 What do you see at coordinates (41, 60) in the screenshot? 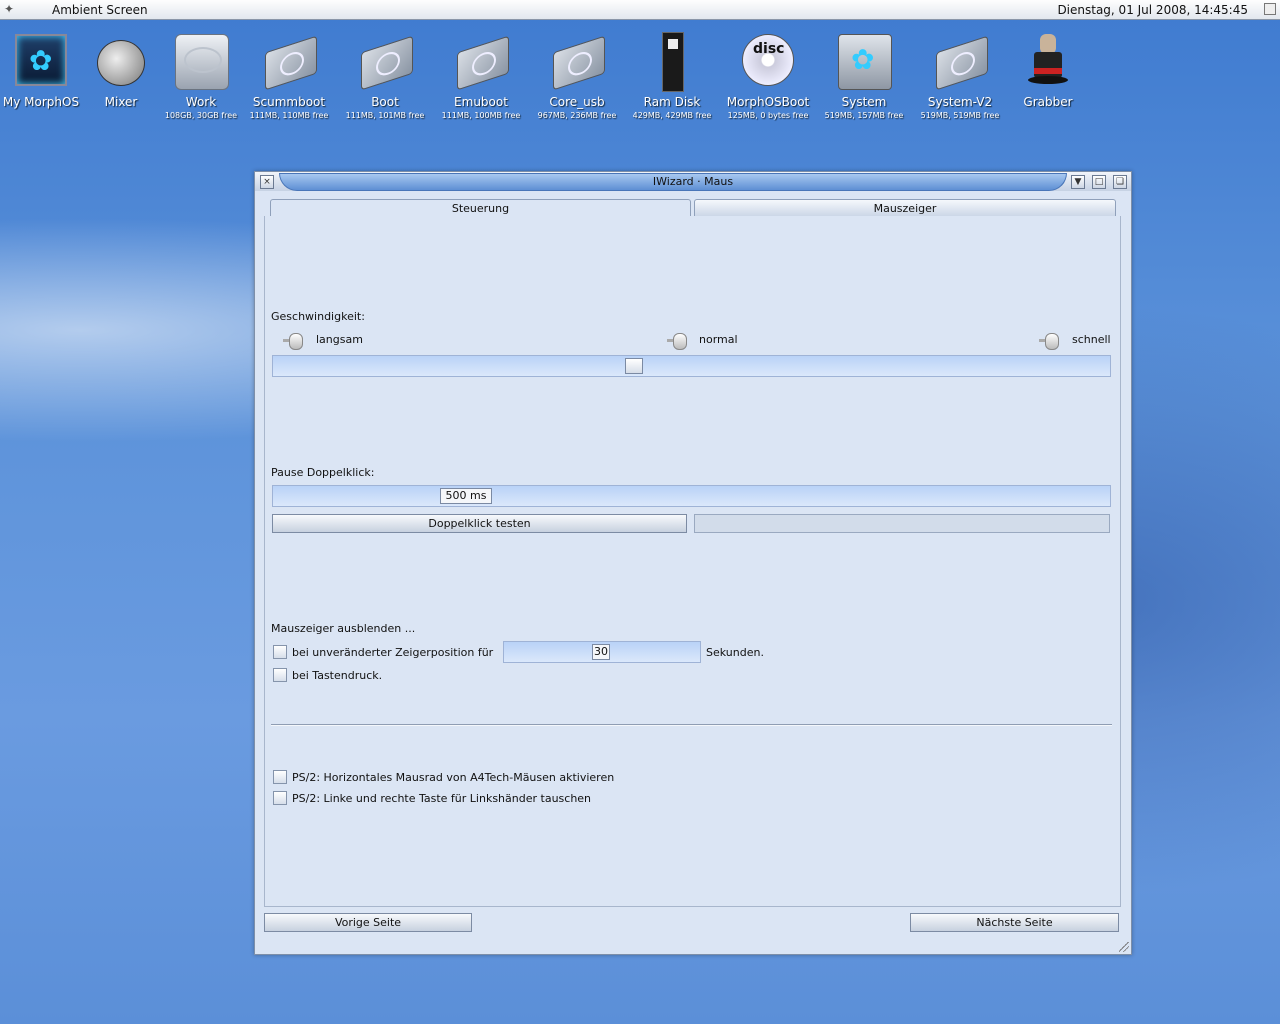
I see `morphos-icon: ✿` at bounding box center [41, 60].